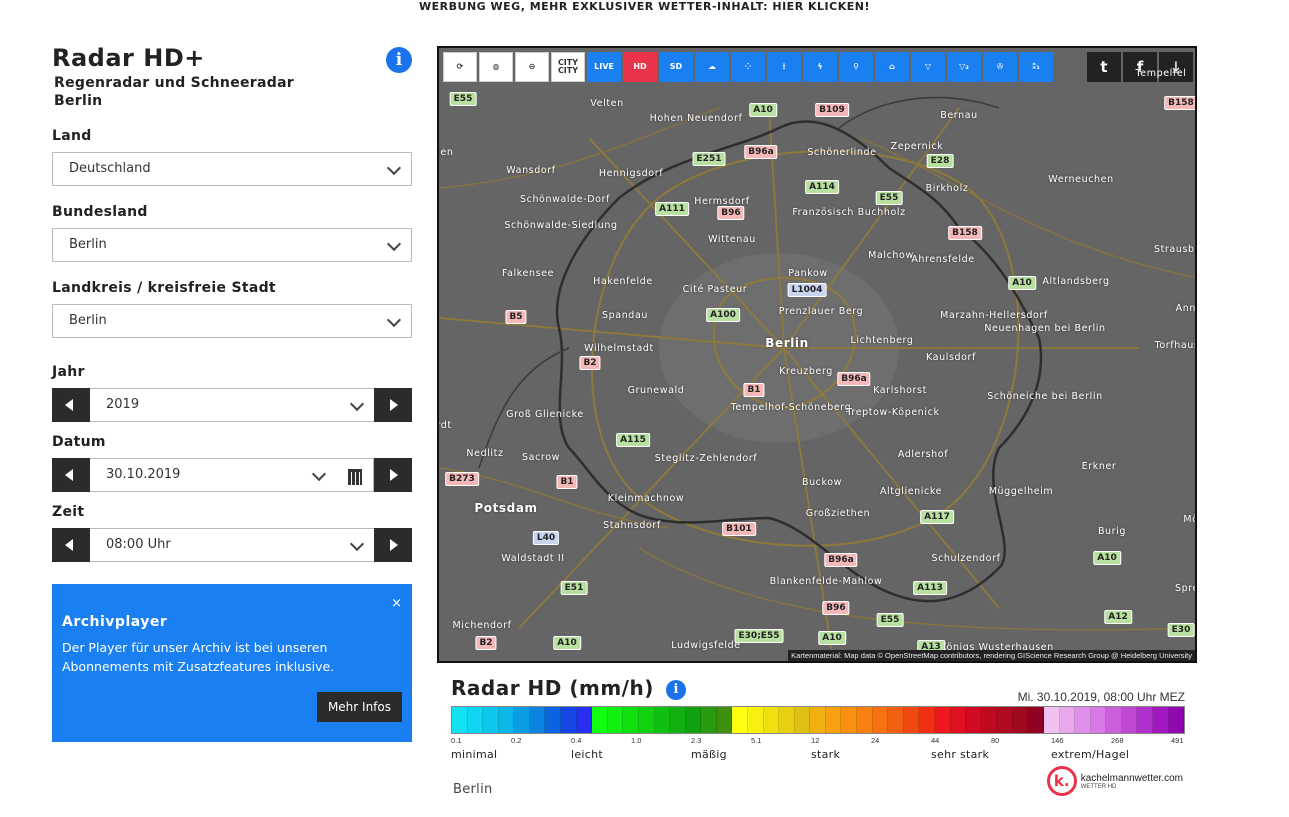  What do you see at coordinates (640, 67) in the screenshot?
I see `hd-icon: HD` at bounding box center [640, 67].